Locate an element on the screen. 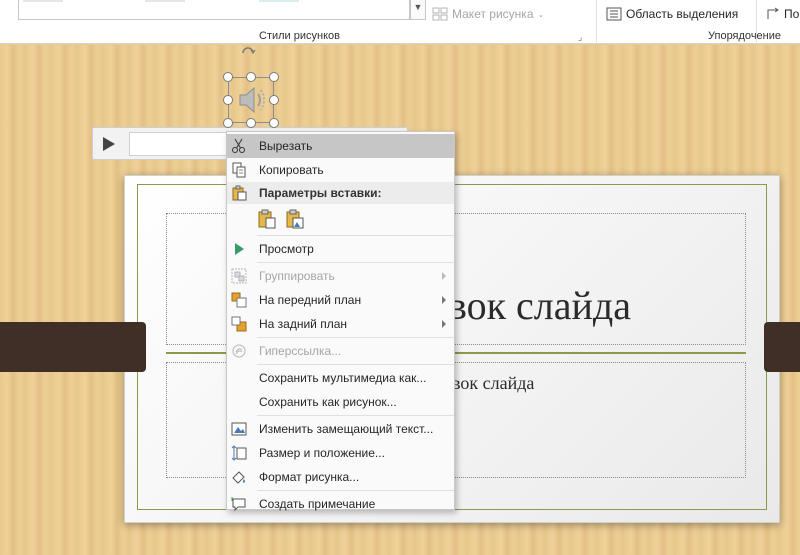 The image size is (800, 555). picture-styles-gallery is located at coordinates (214, 10).